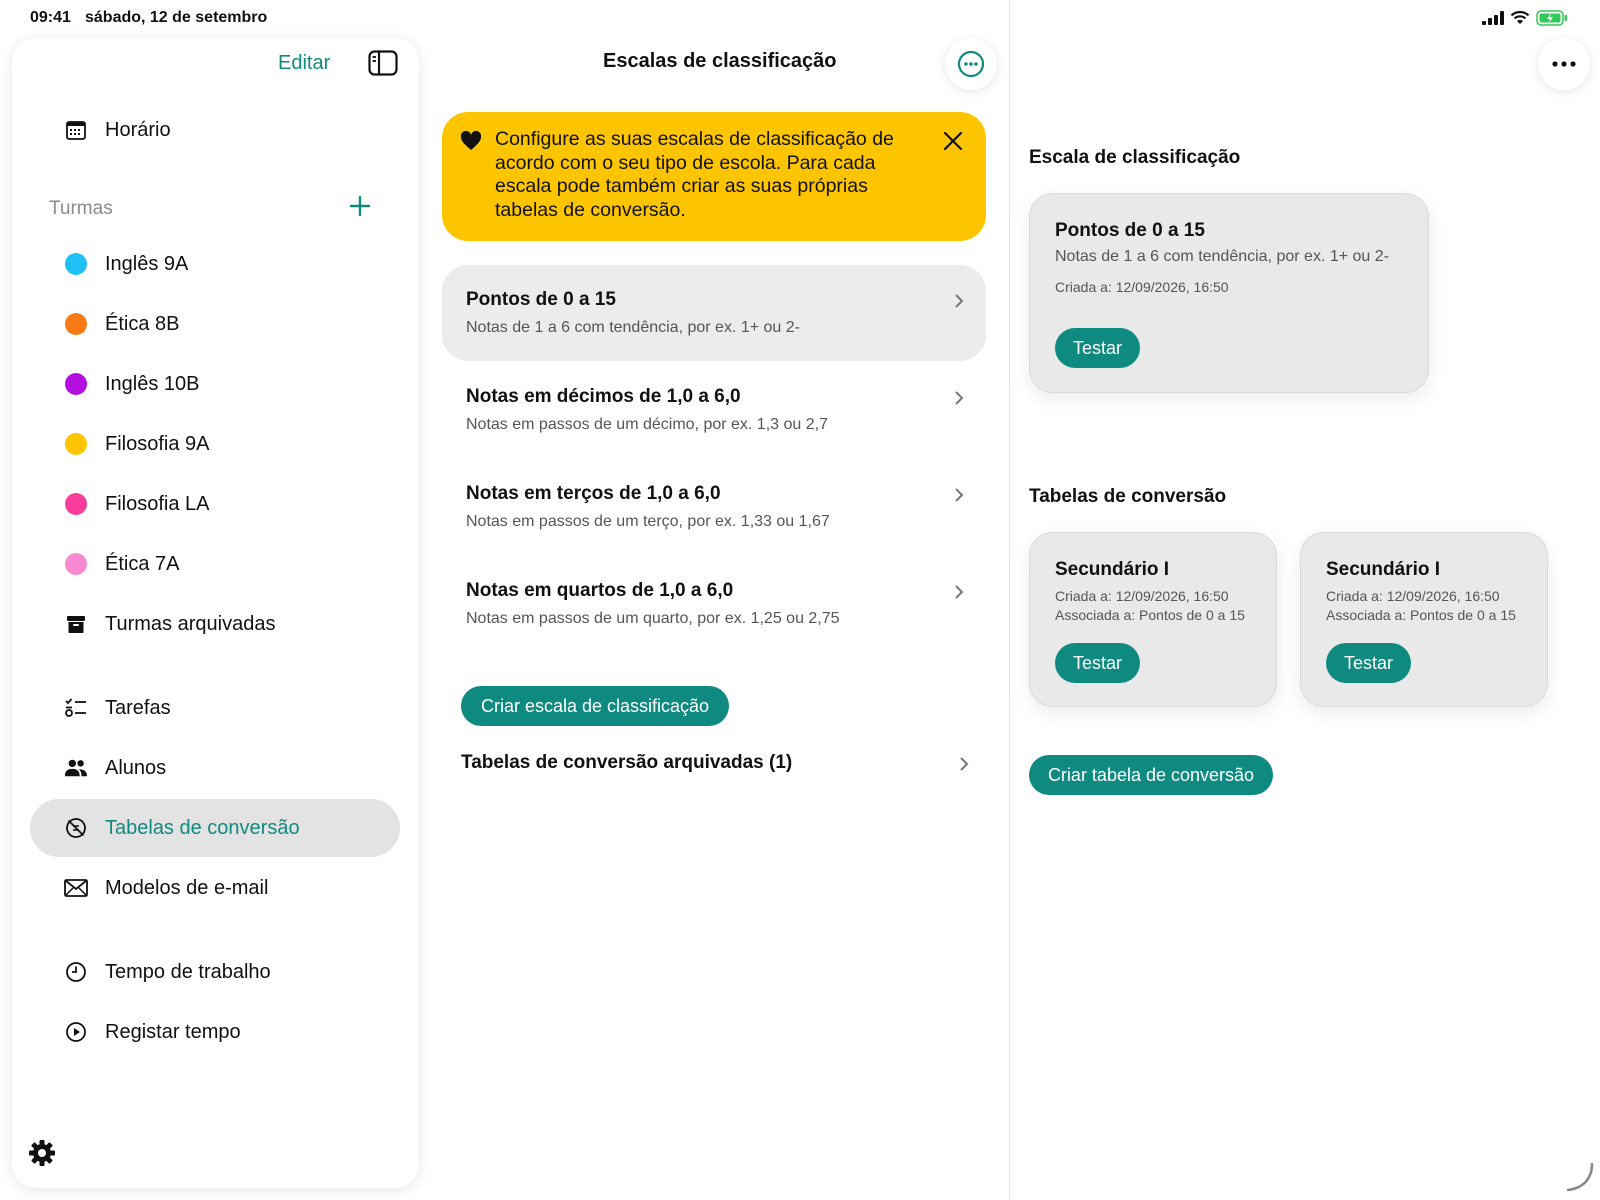 Image resolution: width=1600 pixels, height=1200 pixels. Describe the element at coordinates (383, 63) in the screenshot. I see `sidebar-toggle-icon` at that location.